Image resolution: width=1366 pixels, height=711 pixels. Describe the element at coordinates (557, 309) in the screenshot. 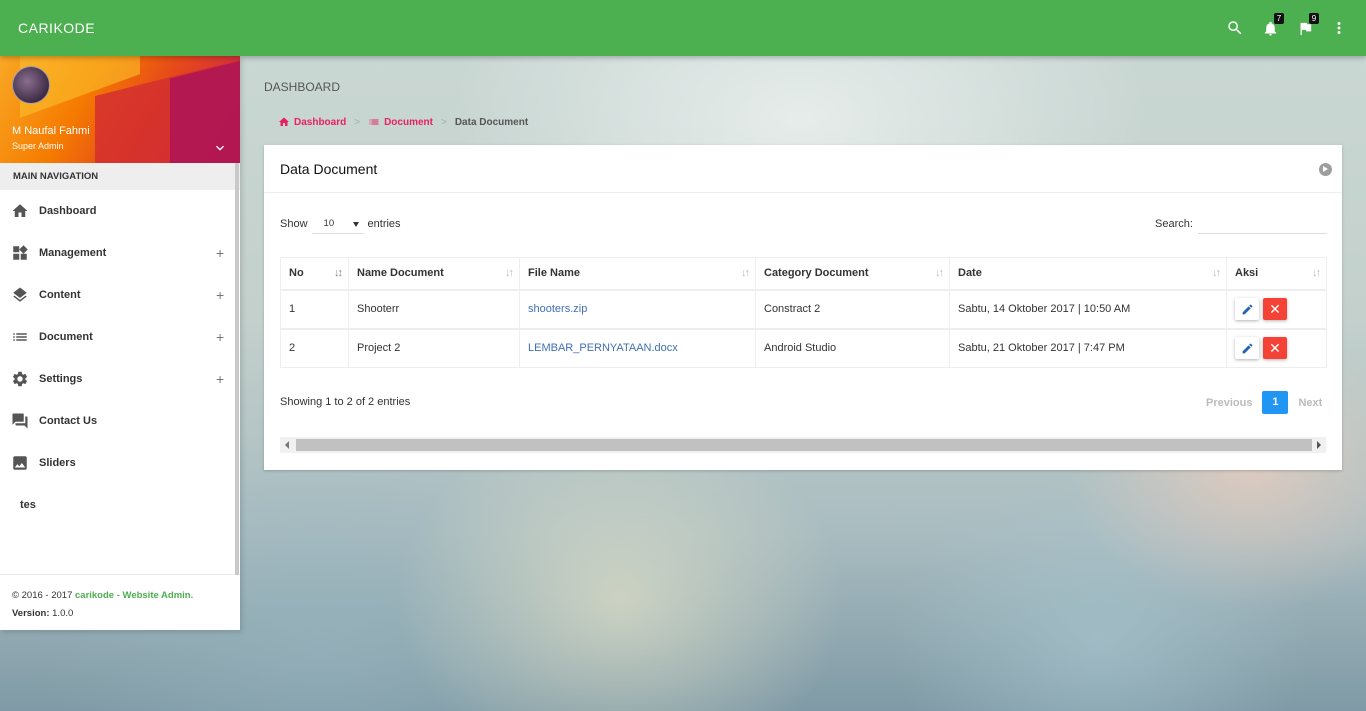

I see `file-link: shooters.zip` at that location.